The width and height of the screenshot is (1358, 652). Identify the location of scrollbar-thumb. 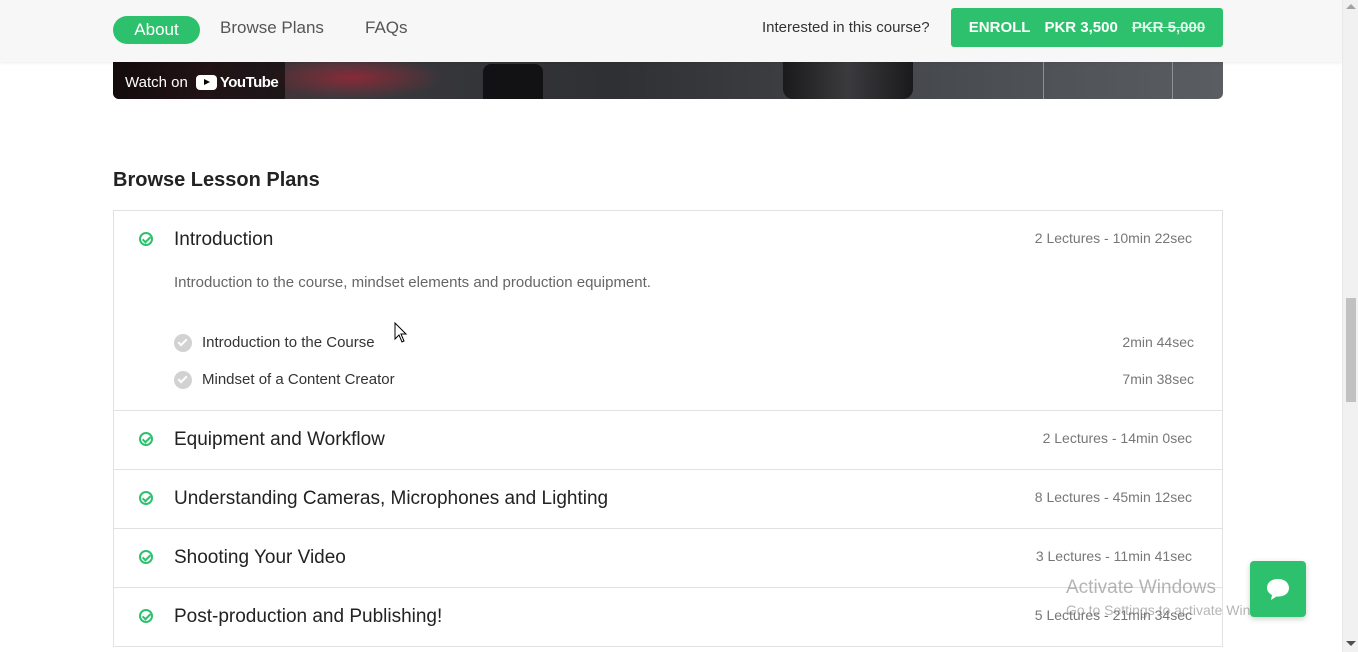
(1351, 350).